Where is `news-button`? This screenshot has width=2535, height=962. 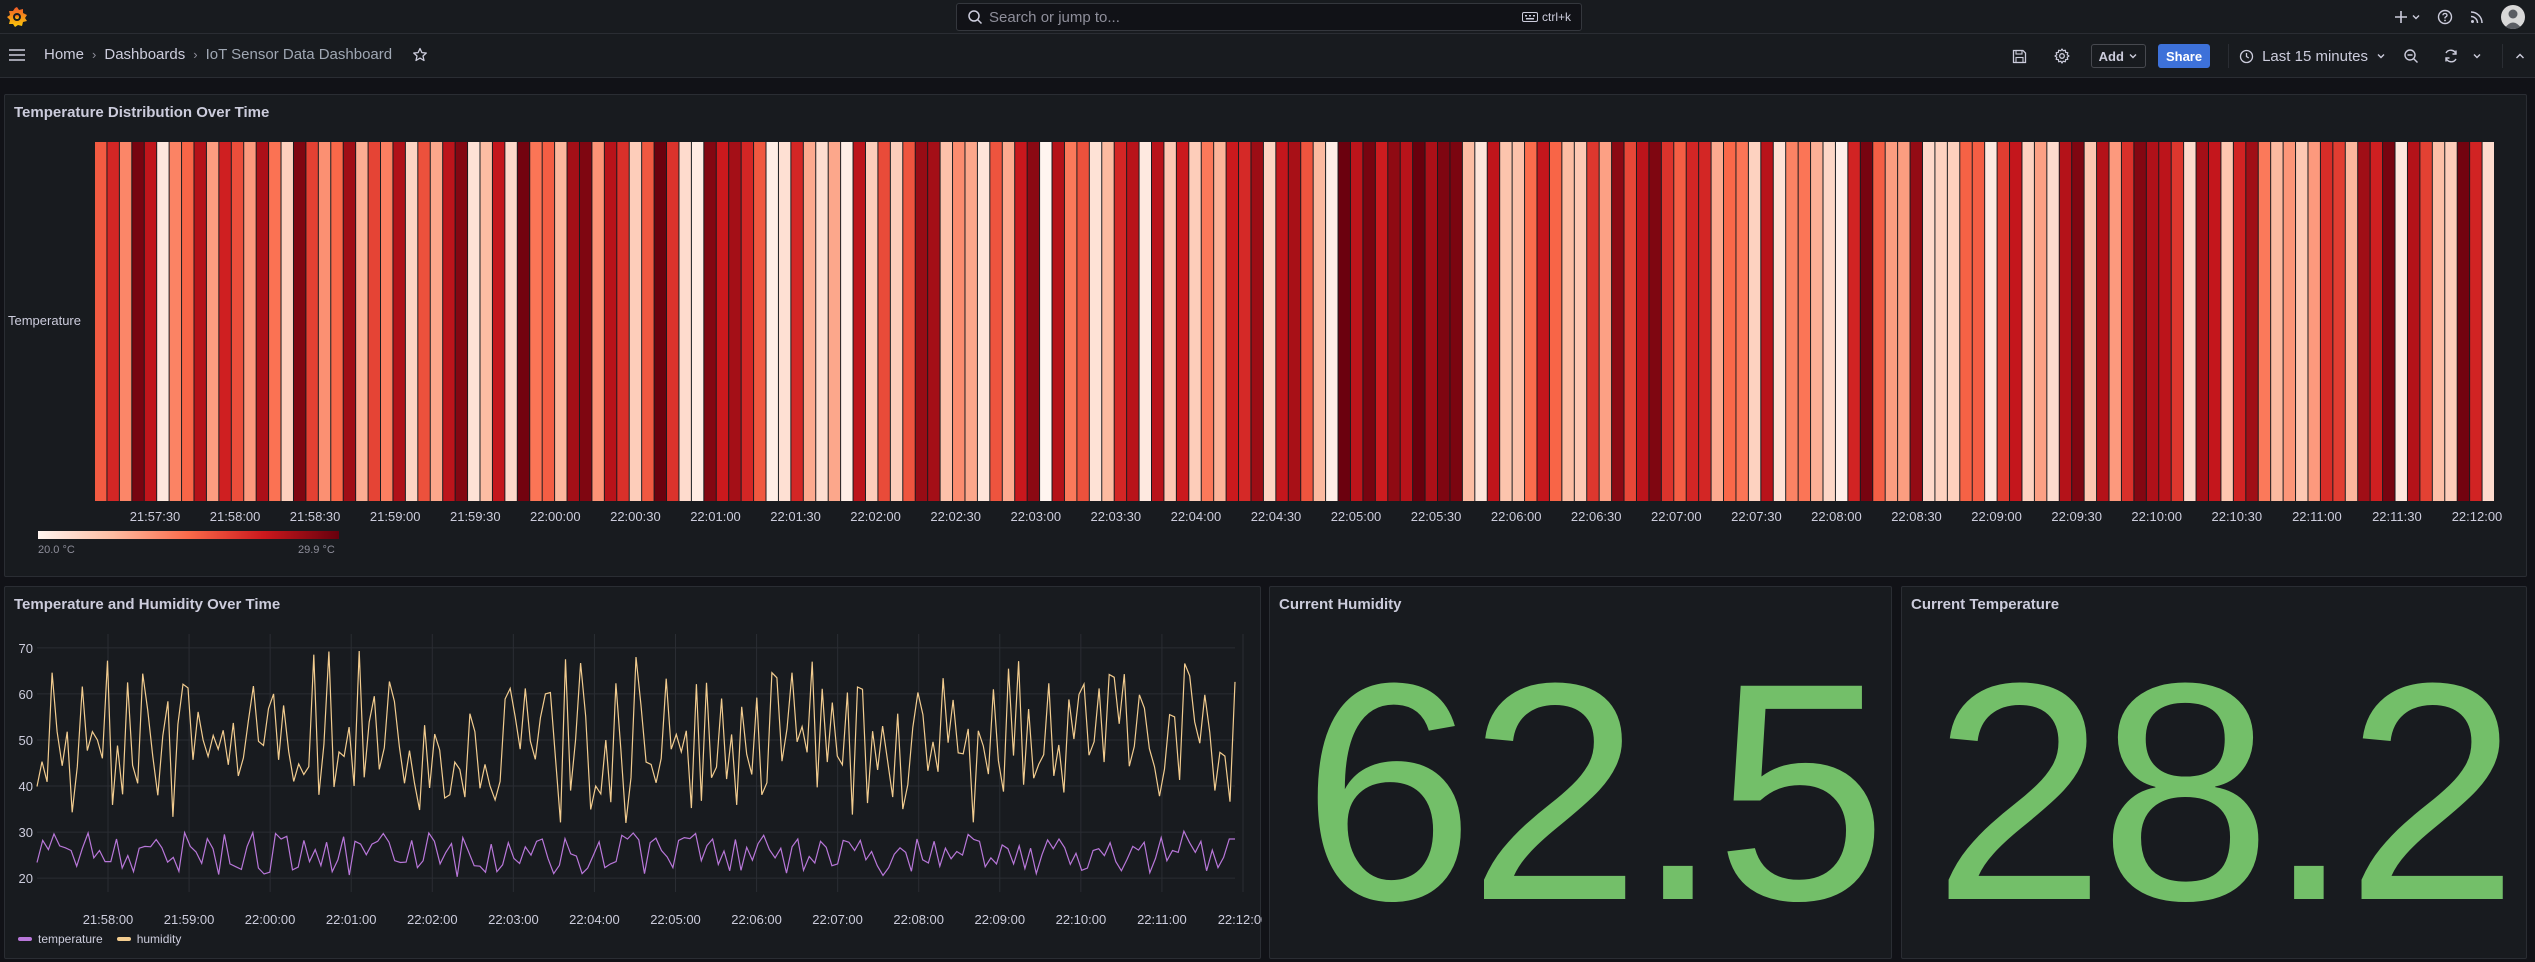
news-button is located at coordinates (2477, 17).